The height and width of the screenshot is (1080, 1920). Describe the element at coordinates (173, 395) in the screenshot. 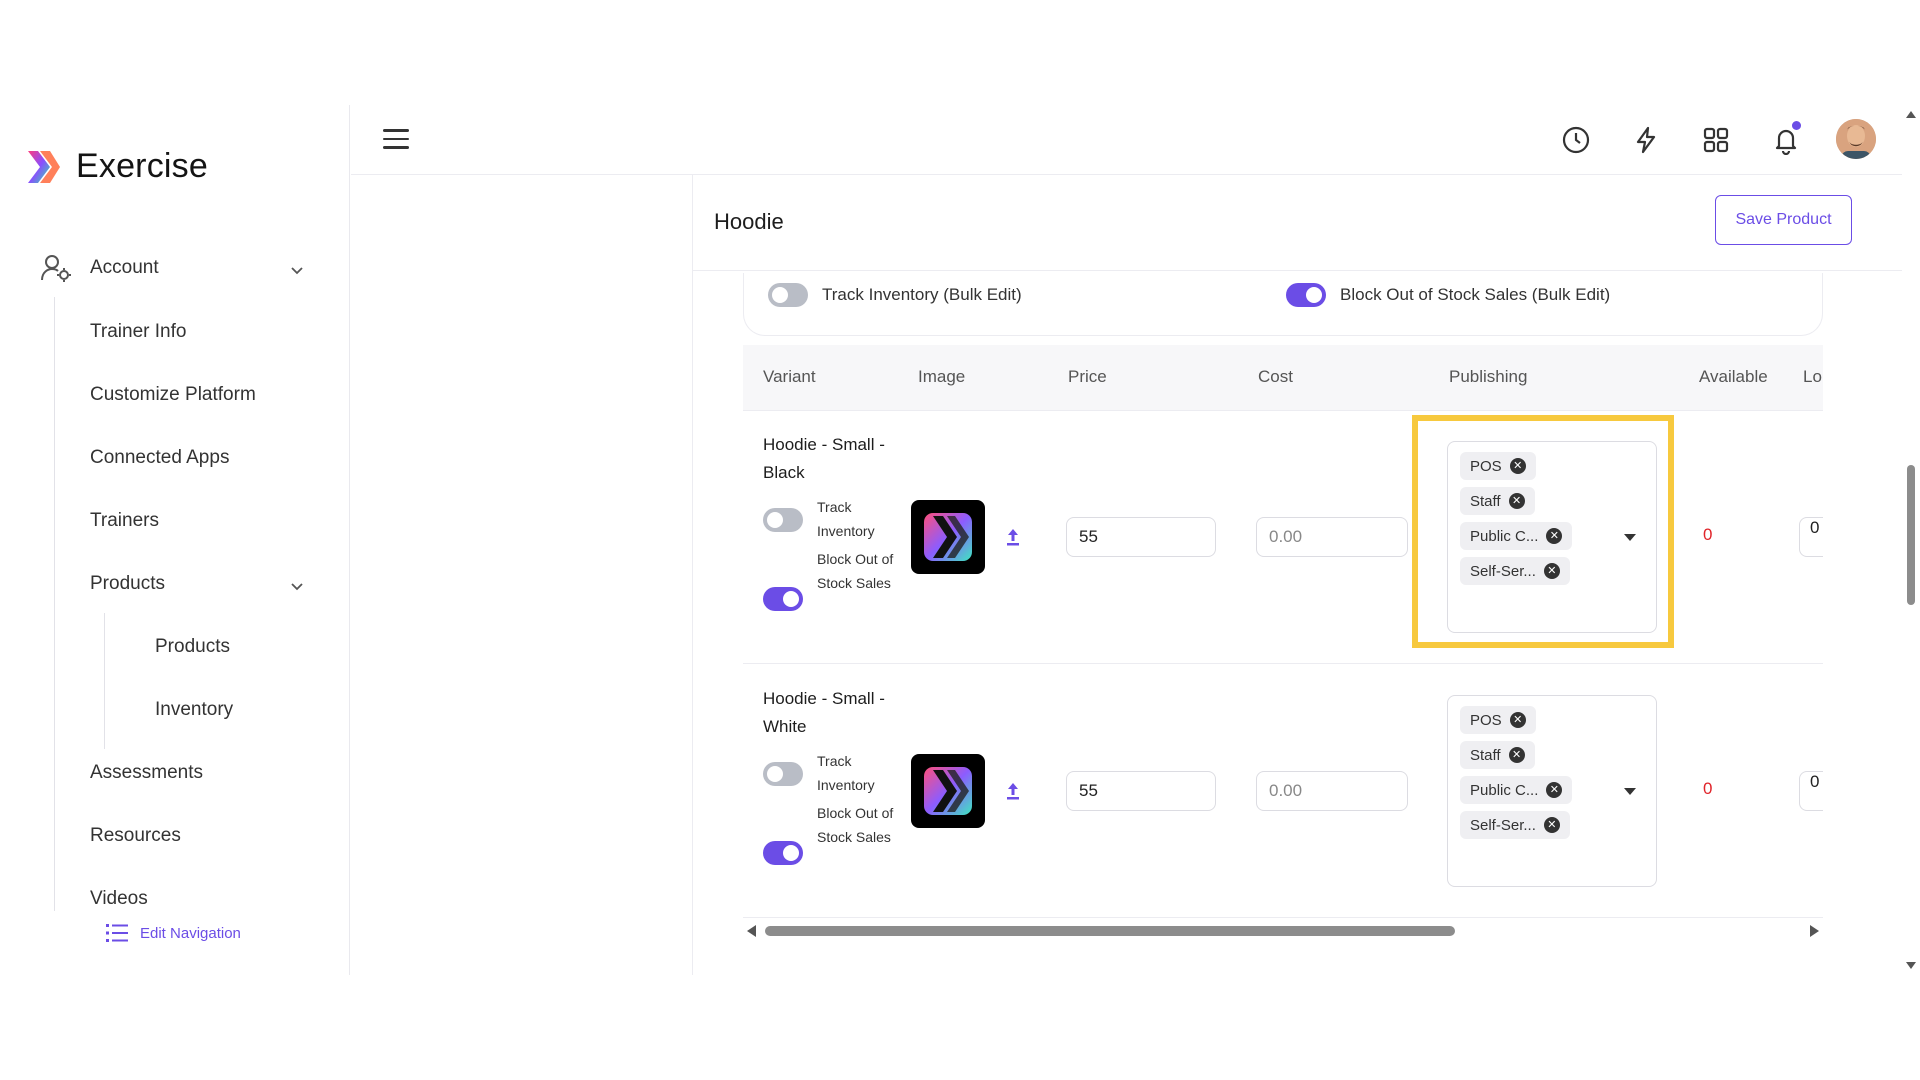

I see `sidebar-item-customize-platform: Customize Platform` at that location.